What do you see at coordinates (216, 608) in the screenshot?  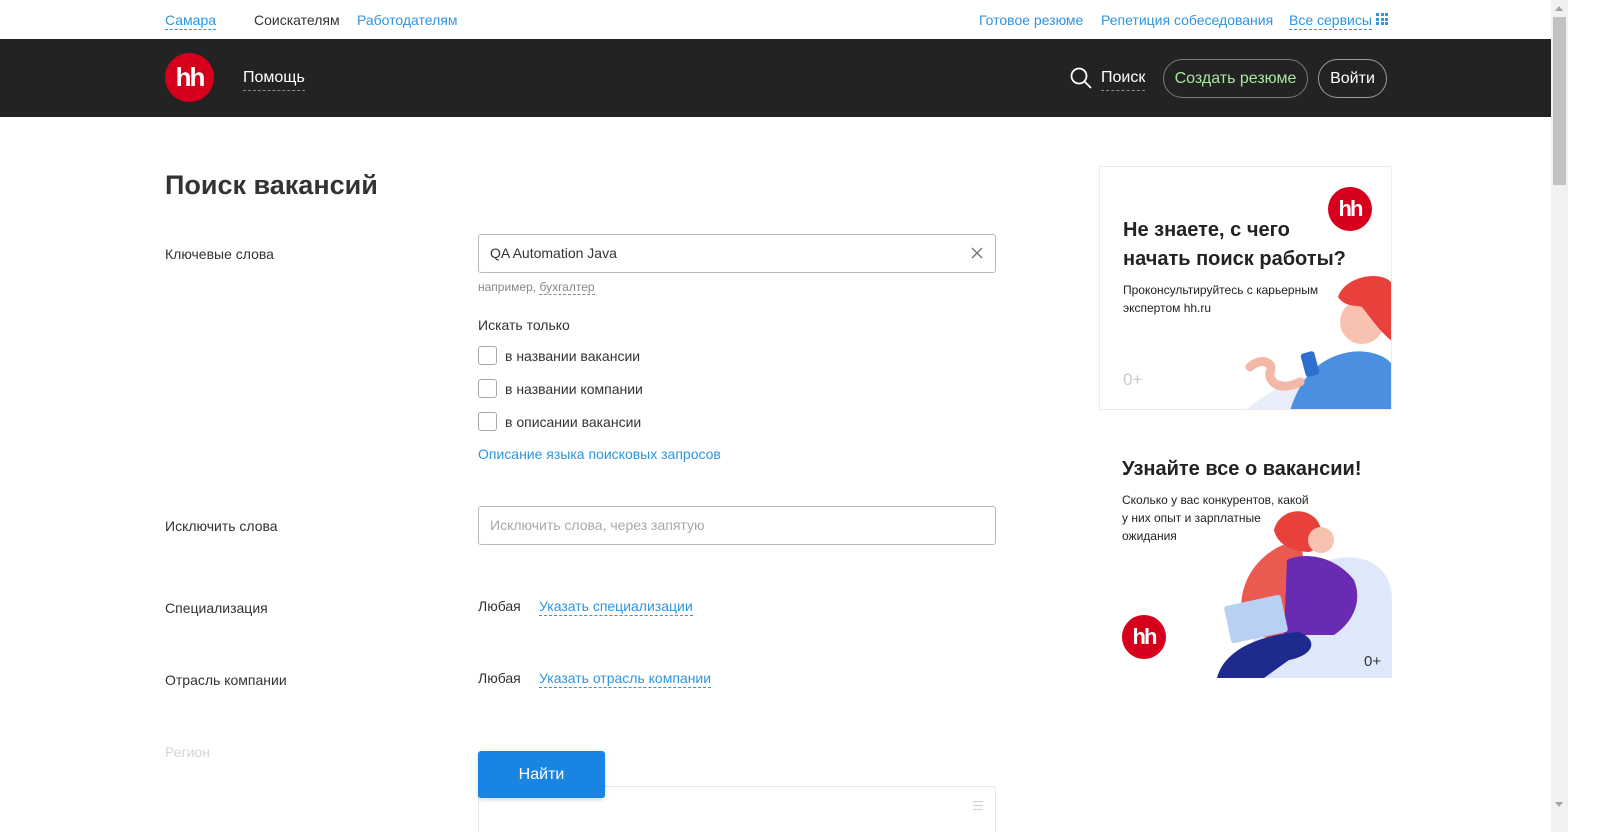 I see `specialization-label: Специализация` at bounding box center [216, 608].